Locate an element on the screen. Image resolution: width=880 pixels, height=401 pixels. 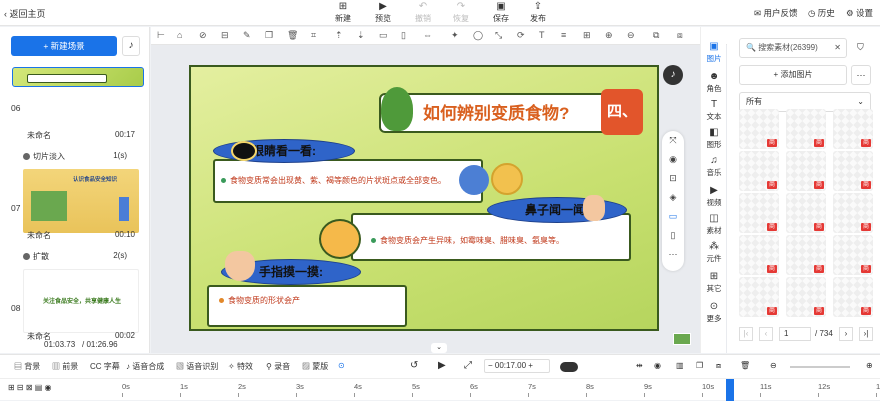
lock-icon: ⊟ is located at coordinates (225, 35).